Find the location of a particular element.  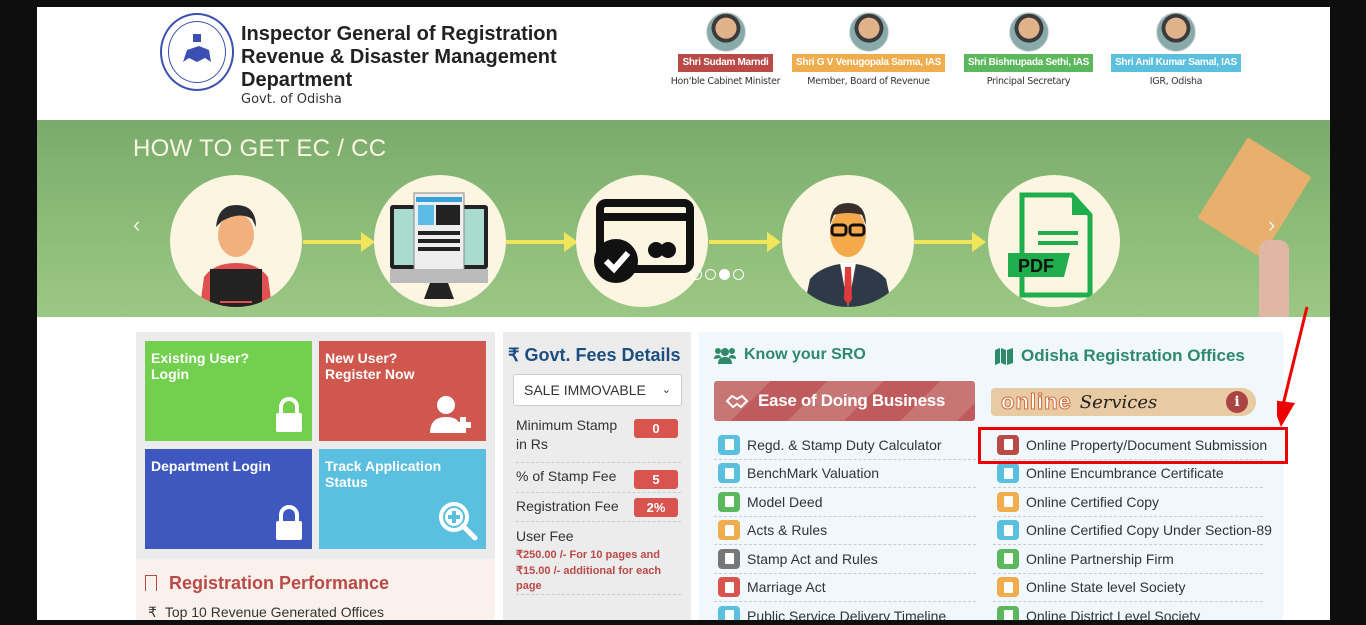

hourglass-icon is located at coordinates (729, 612).